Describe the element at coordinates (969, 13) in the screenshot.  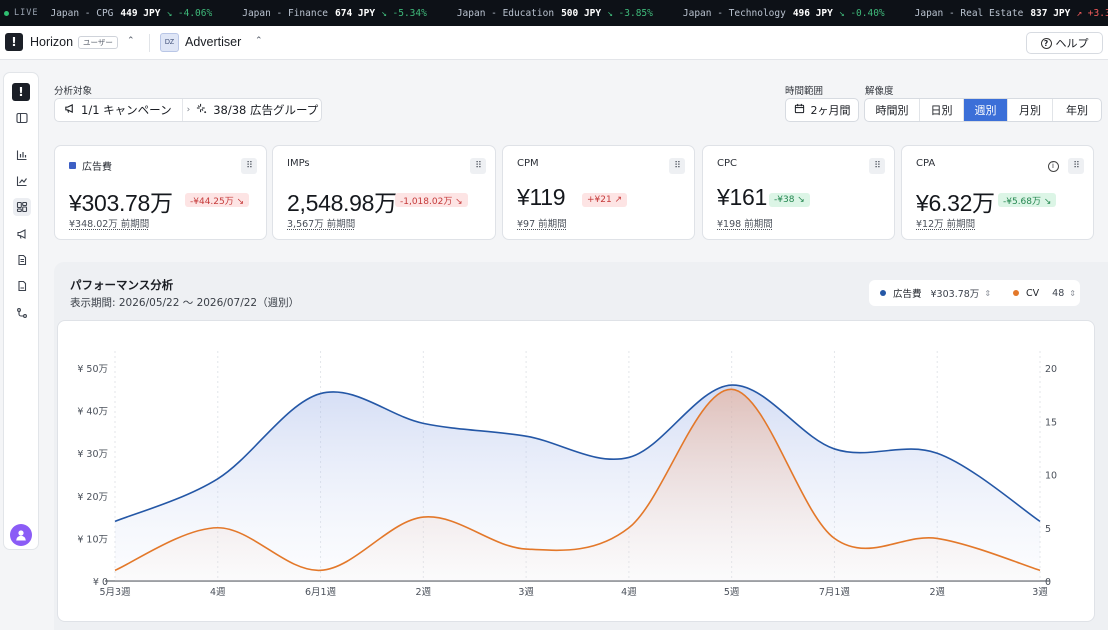
I see `ticker-name: Japan - Real Estate` at that location.